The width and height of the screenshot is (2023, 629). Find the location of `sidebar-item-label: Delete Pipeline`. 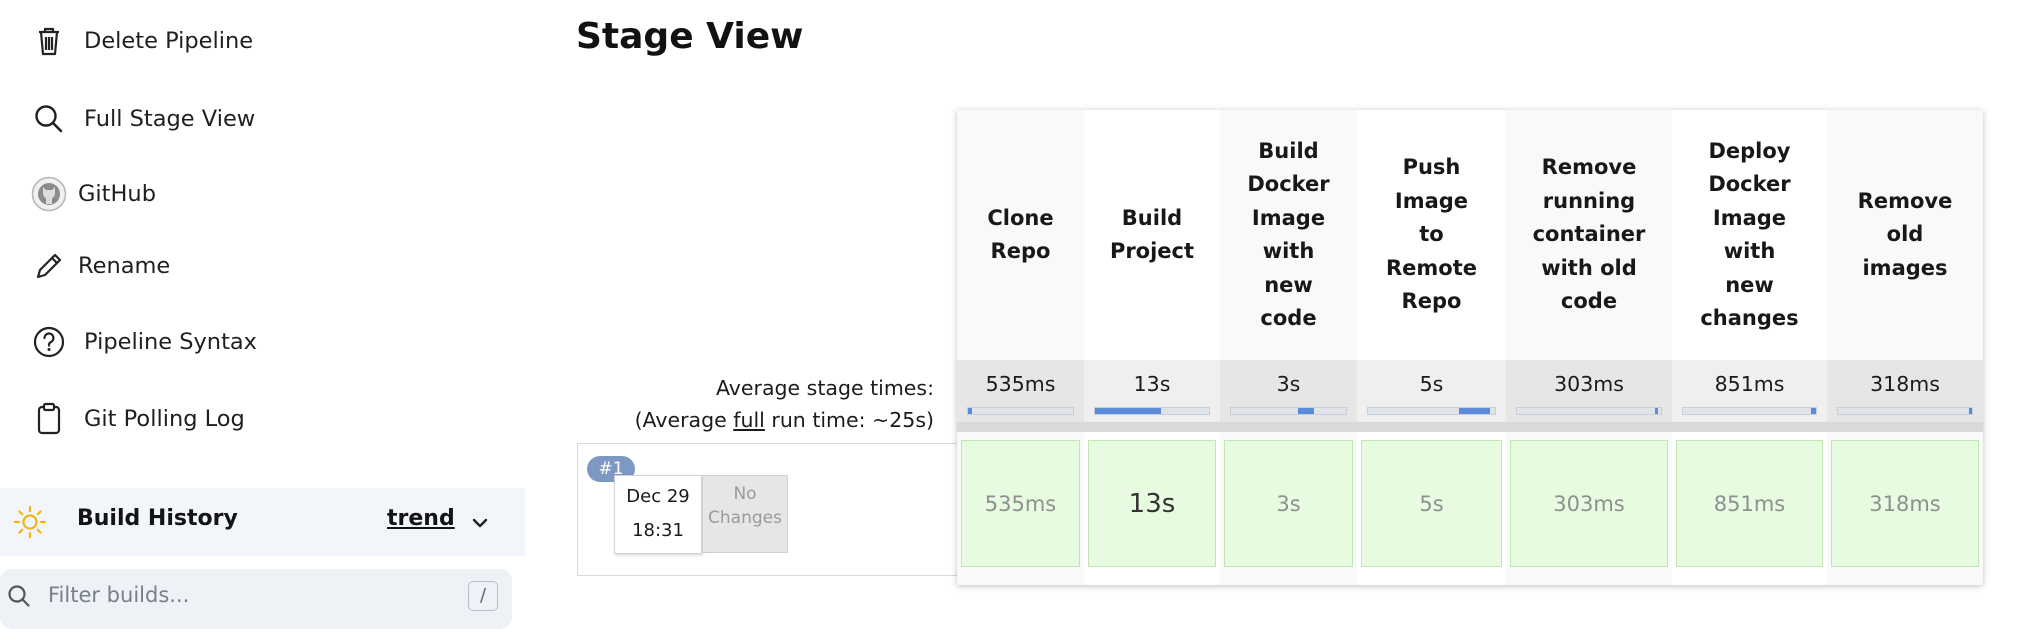

sidebar-item-label: Delete Pipeline is located at coordinates (169, 41).